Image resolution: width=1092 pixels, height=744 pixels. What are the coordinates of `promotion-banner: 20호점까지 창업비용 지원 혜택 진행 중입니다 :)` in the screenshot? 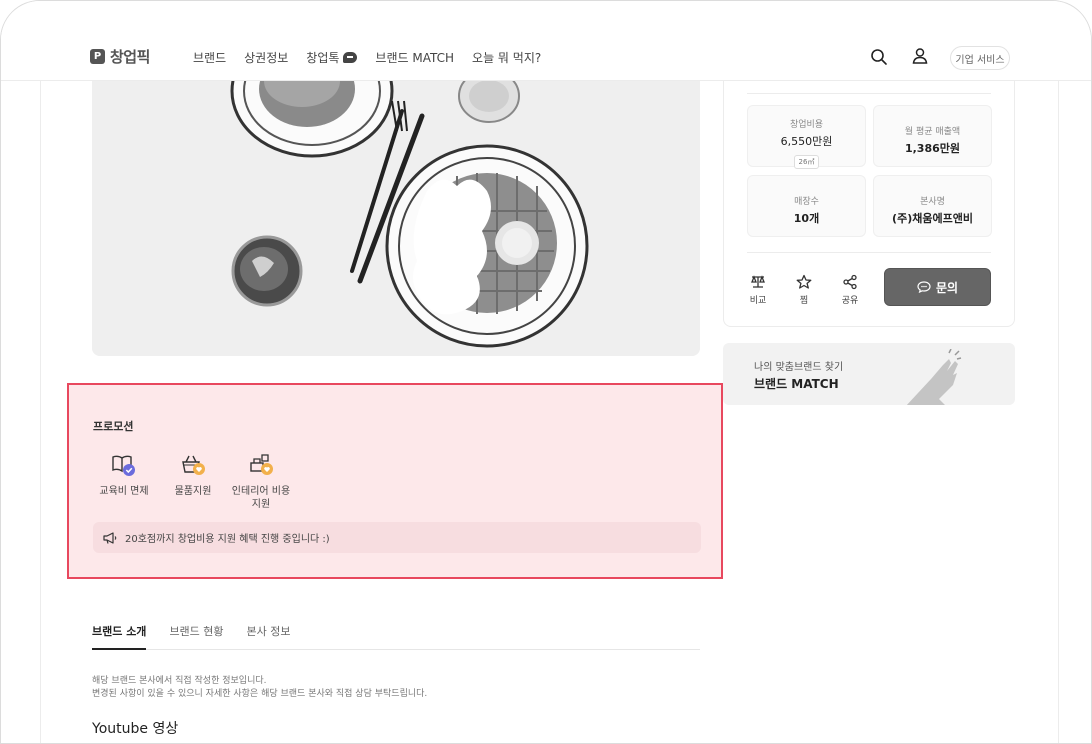 It's located at (397, 537).